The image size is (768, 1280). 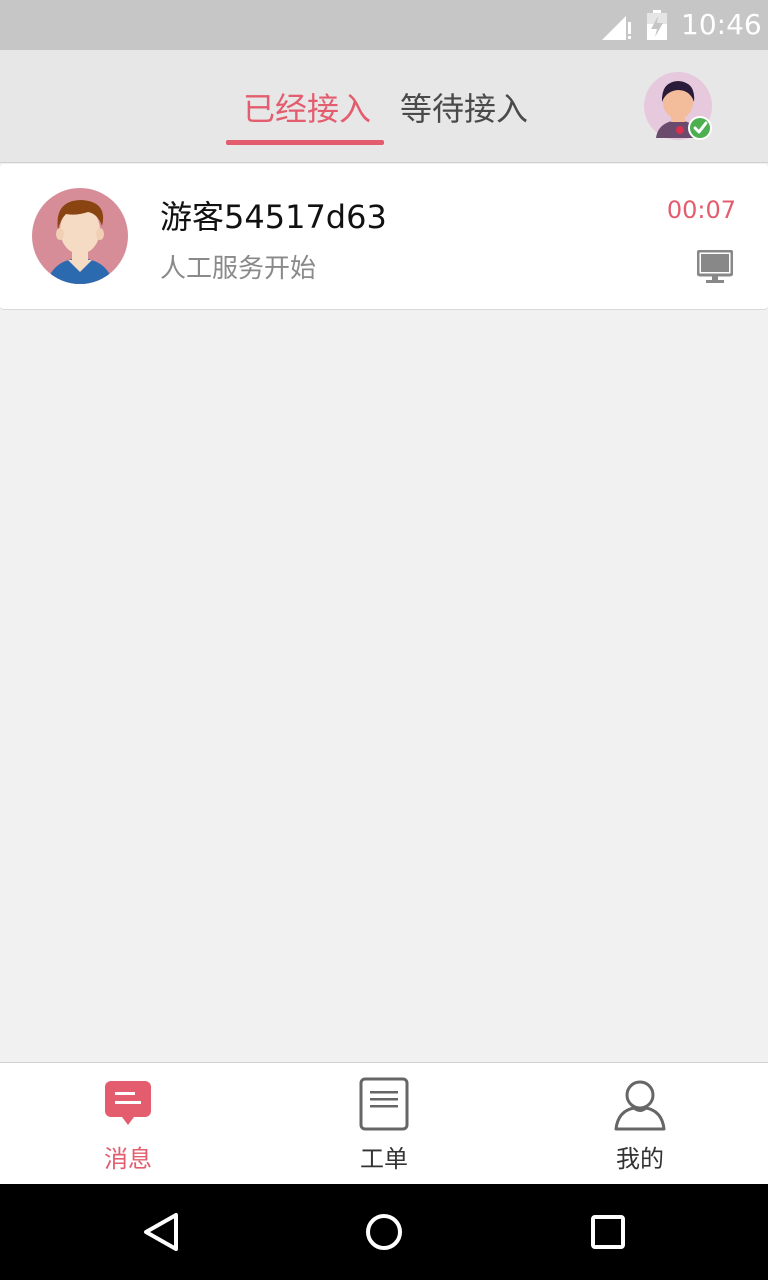 I want to click on nav-messages: 消息, so click(x=128, y=1124).